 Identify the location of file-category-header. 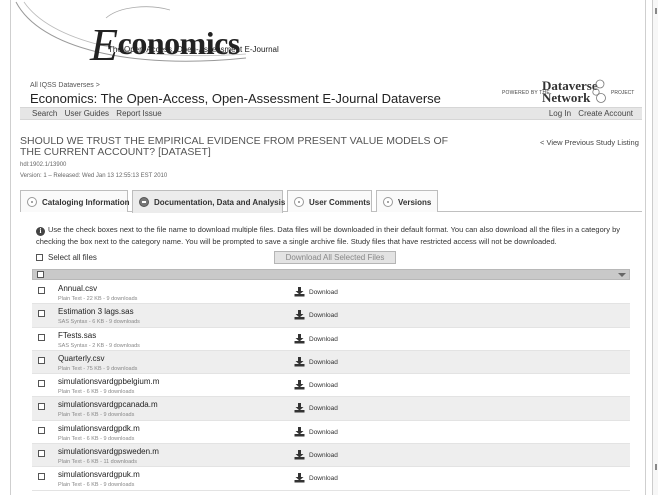
(331, 274).